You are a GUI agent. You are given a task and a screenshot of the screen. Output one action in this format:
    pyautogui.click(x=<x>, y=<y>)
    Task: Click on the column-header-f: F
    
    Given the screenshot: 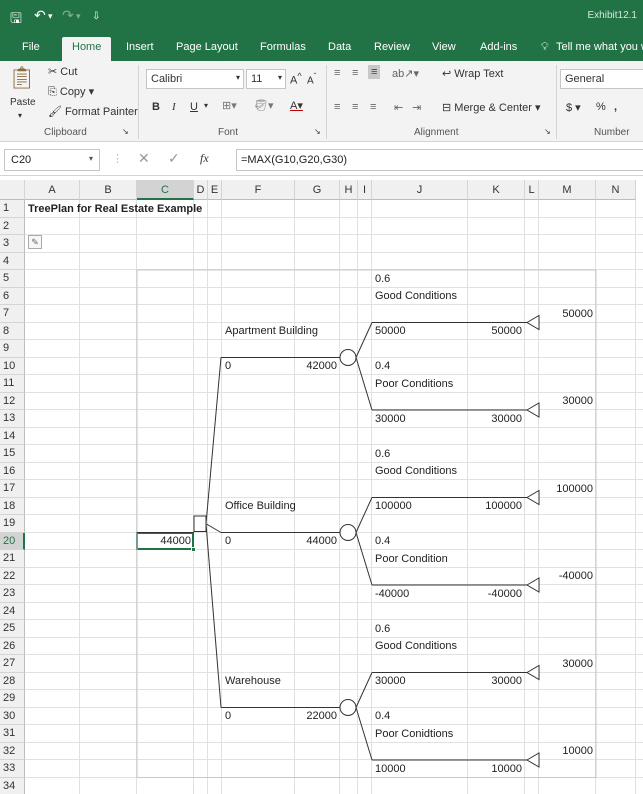 What is the action you would take?
    pyautogui.click(x=258, y=190)
    